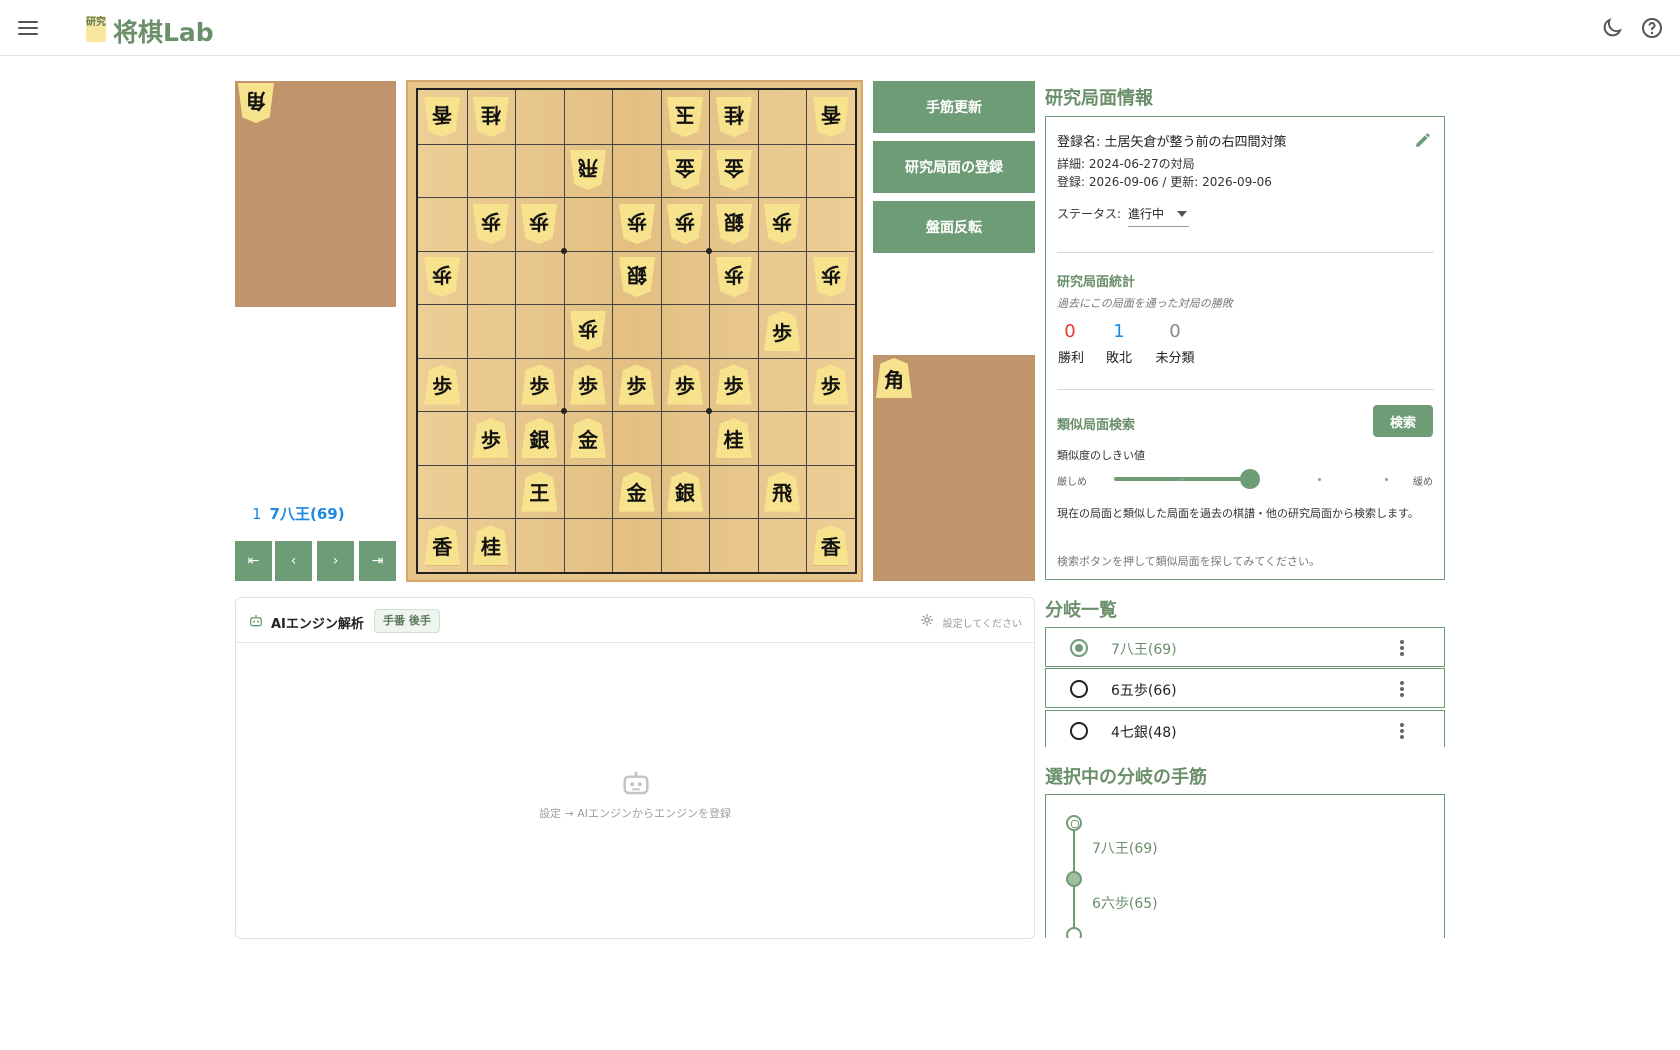 This screenshot has width=1680, height=1050. I want to click on dark-mode-icon, so click(1612, 28).